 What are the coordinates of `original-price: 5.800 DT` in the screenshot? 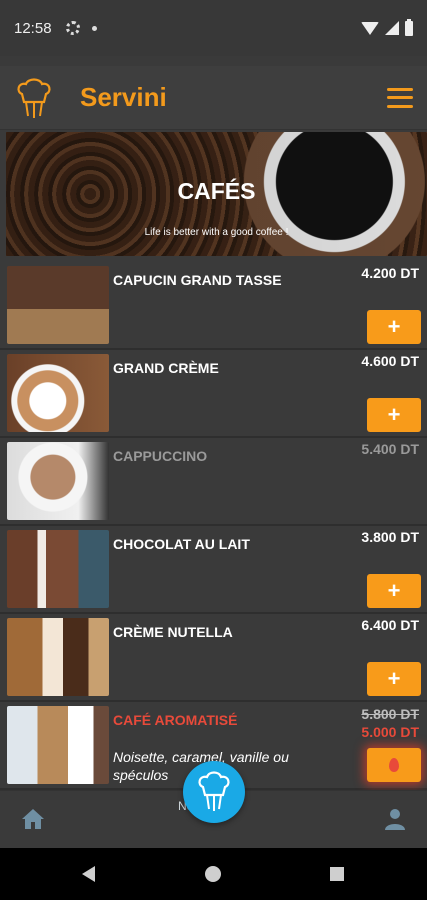 It's located at (390, 714).